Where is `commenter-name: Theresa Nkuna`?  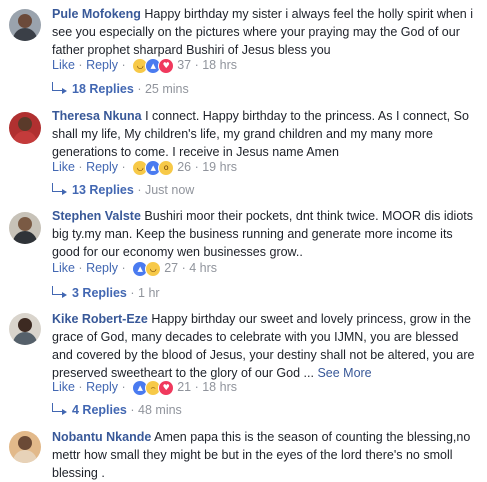
commenter-name: Theresa Nkuna is located at coordinates (97, 116).